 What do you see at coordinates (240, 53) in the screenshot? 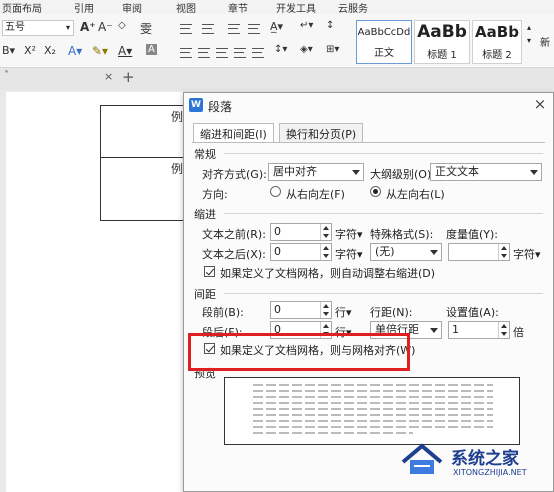
I see `justify-icon` at bounding box center [240, 53].